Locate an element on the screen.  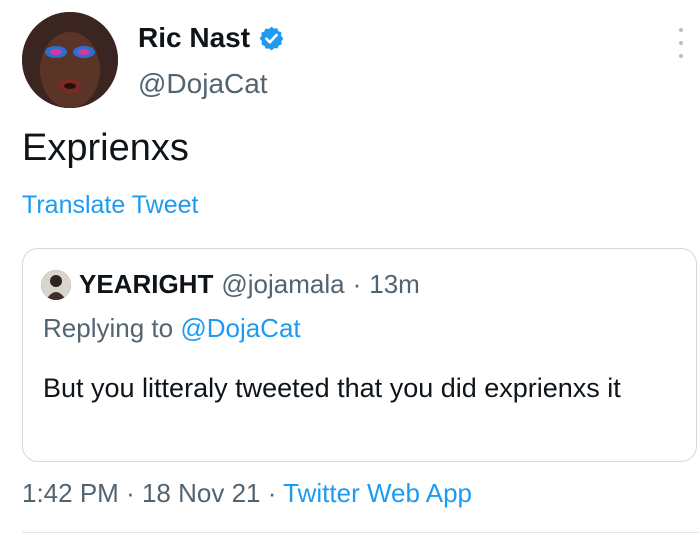
replying-to: Replying to @DojaCat is located at coordinates (172, 328).